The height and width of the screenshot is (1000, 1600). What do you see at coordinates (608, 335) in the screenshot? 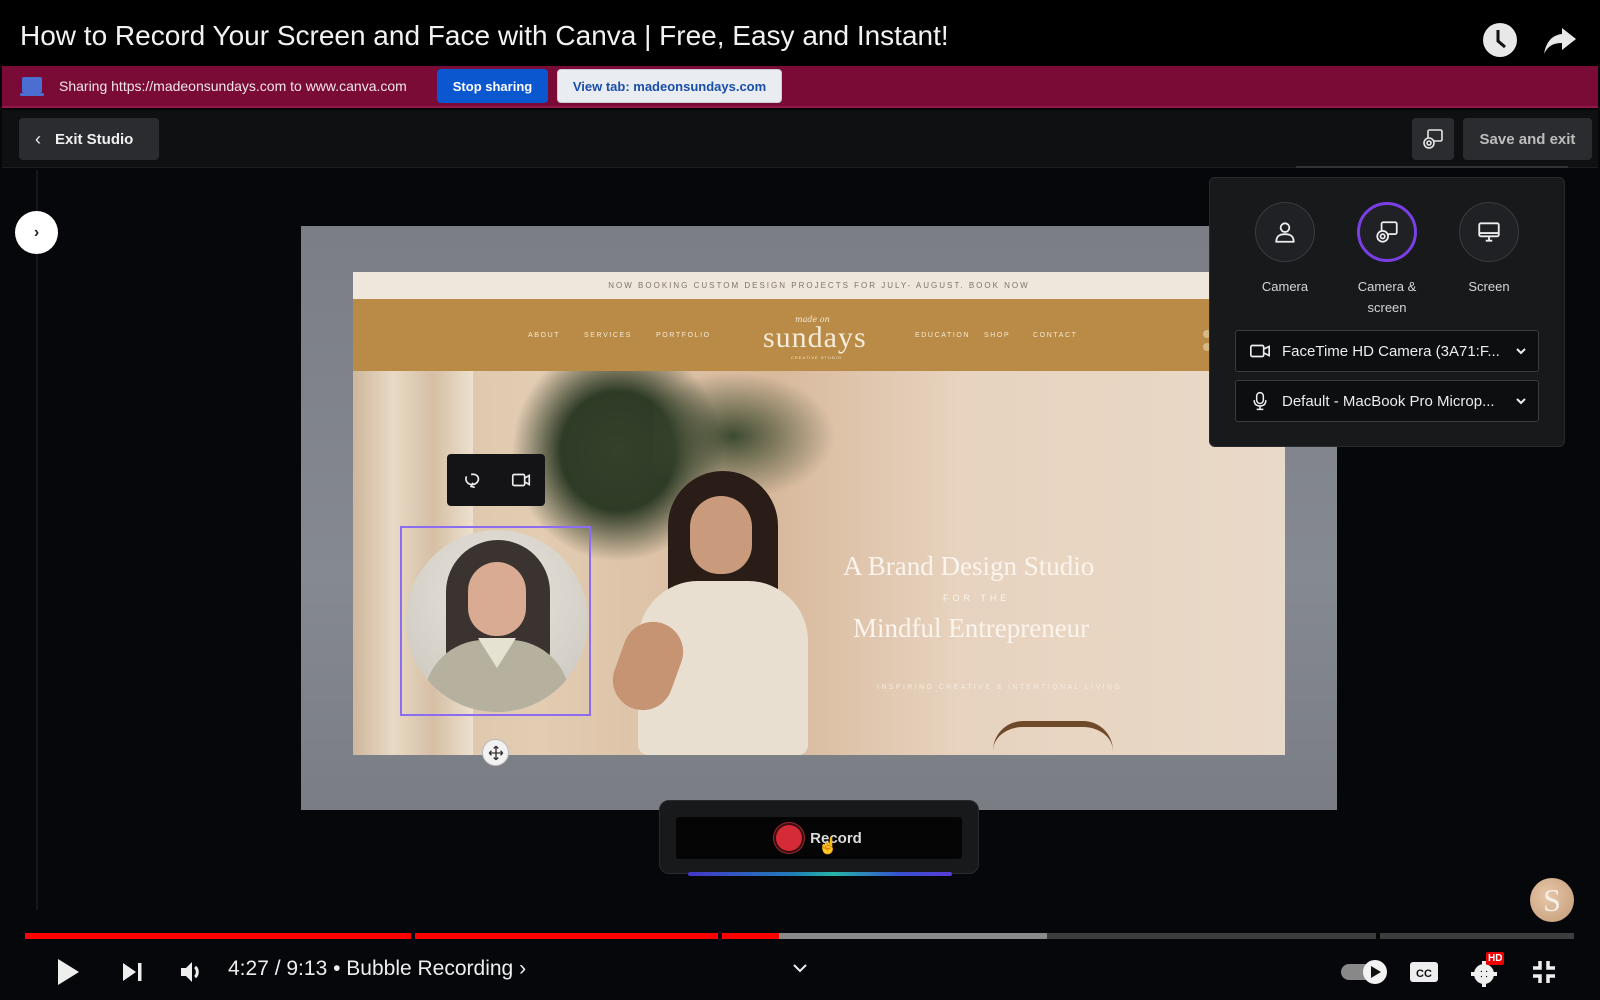
I see `nav-link: SERVICES` at bounding box center [608, 335].